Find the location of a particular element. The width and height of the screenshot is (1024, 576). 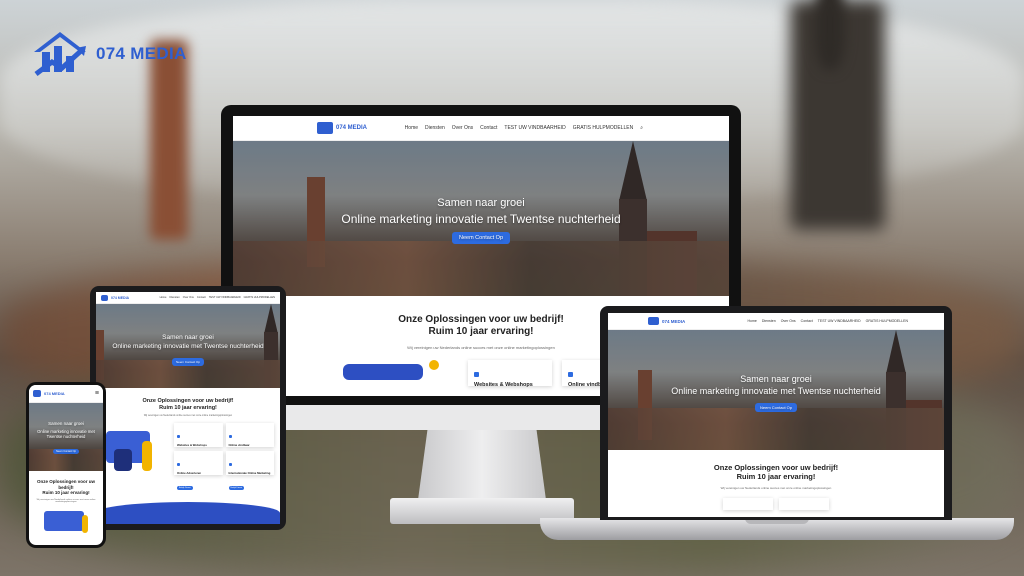

card-online-vindbaar: Online vindbaar Bekijk Dienst is located at coordinates (249, 442).